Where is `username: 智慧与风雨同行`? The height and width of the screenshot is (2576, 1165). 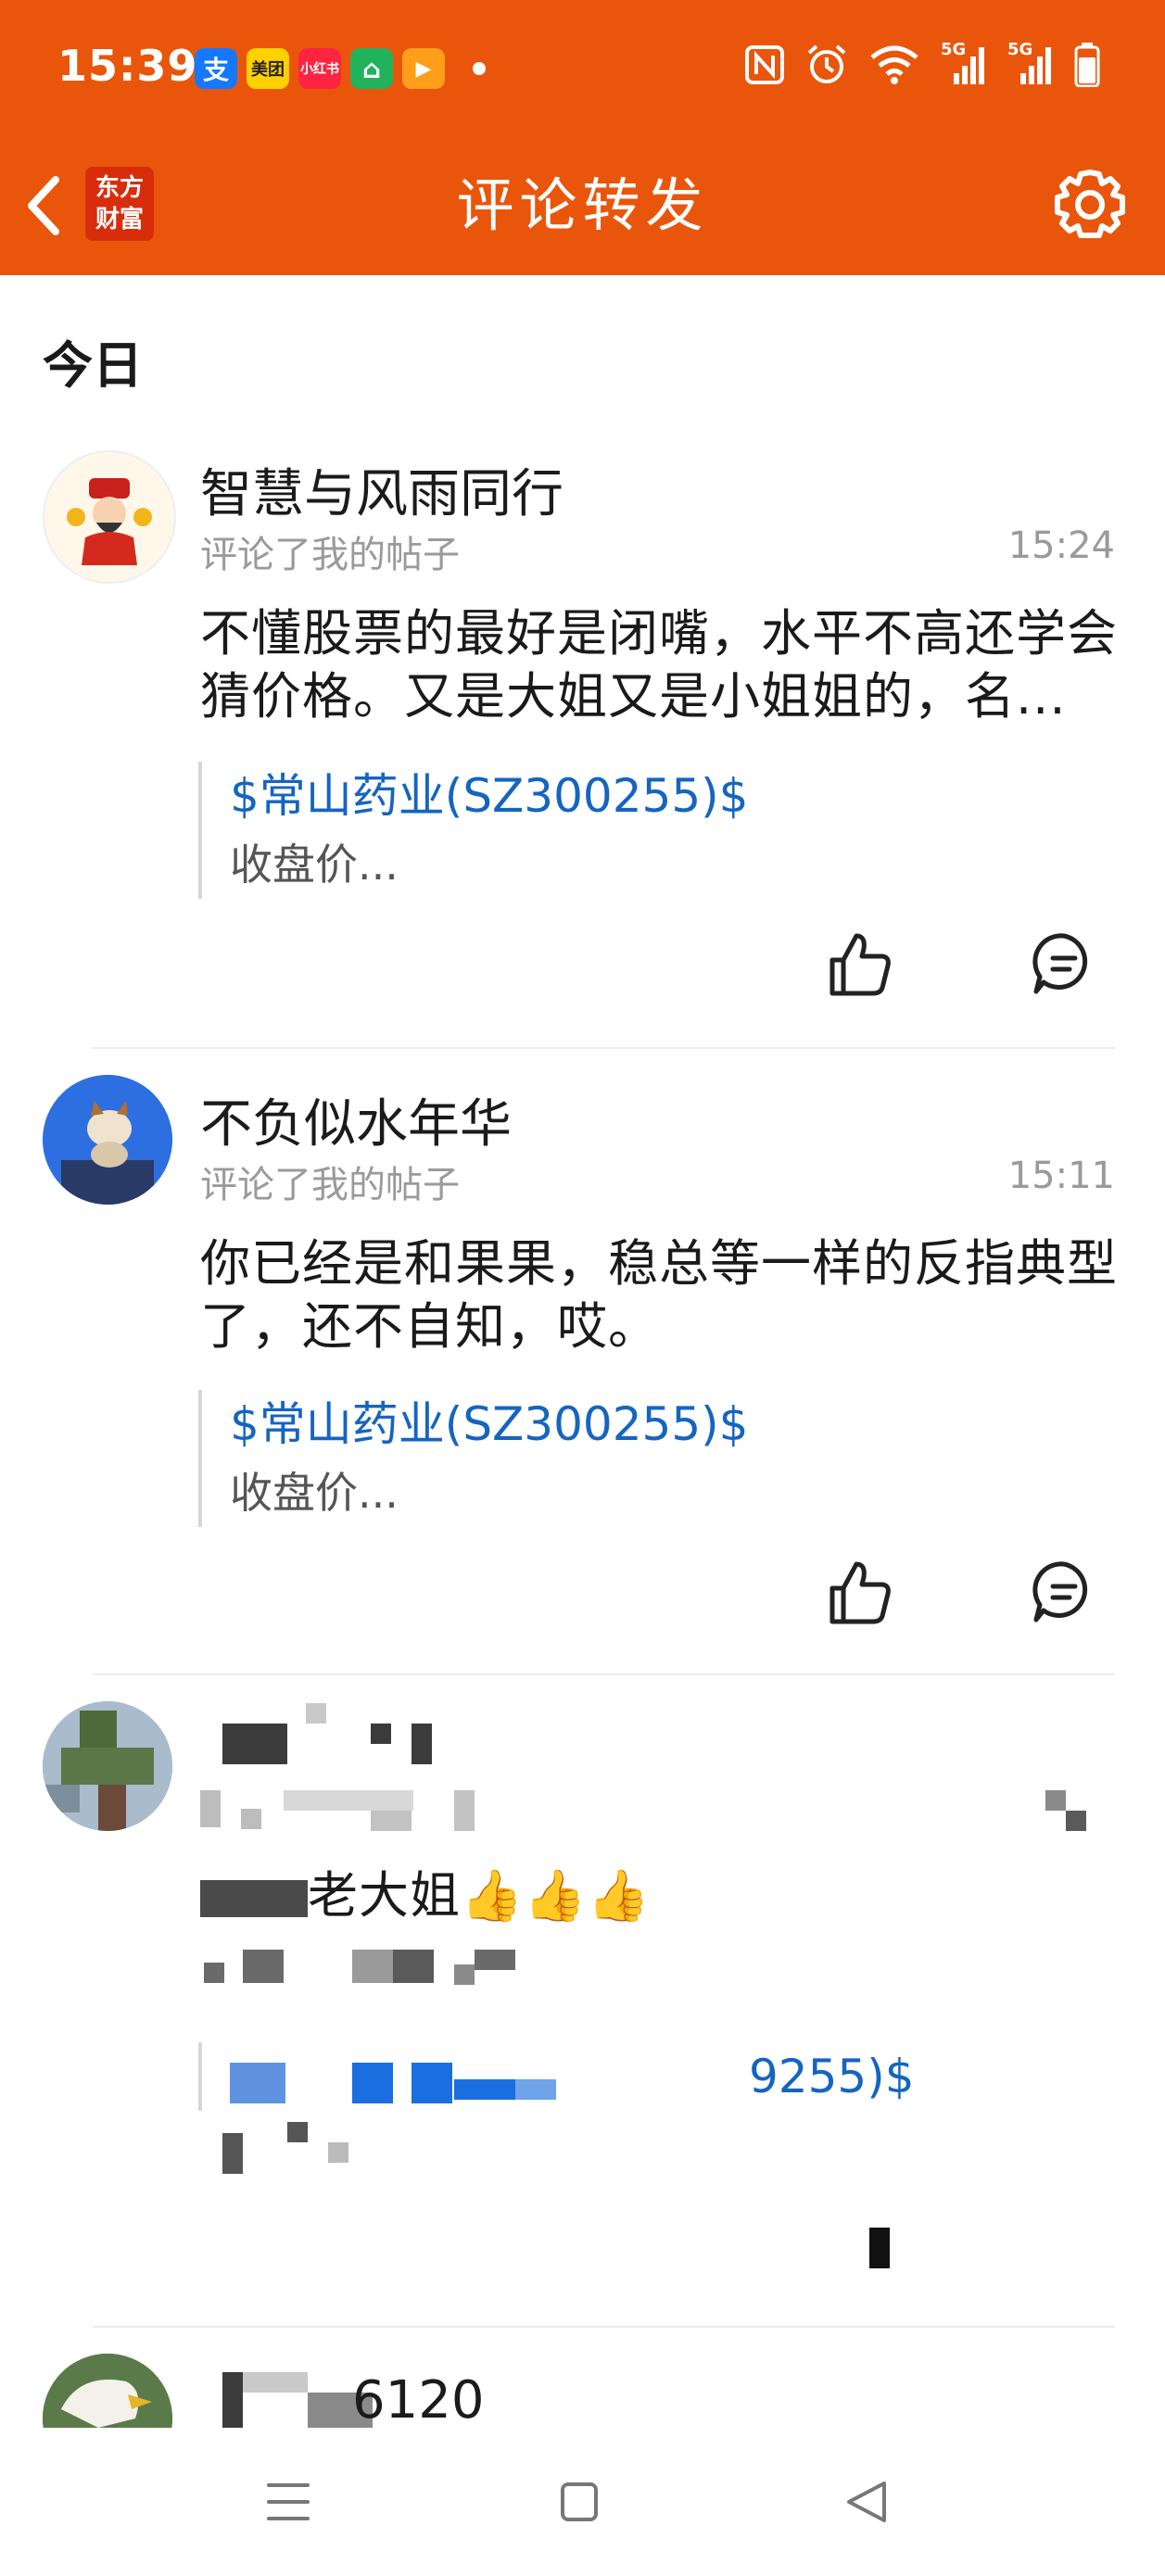 username: 智慧与风雨同行 is located at coordinates (382, 489).